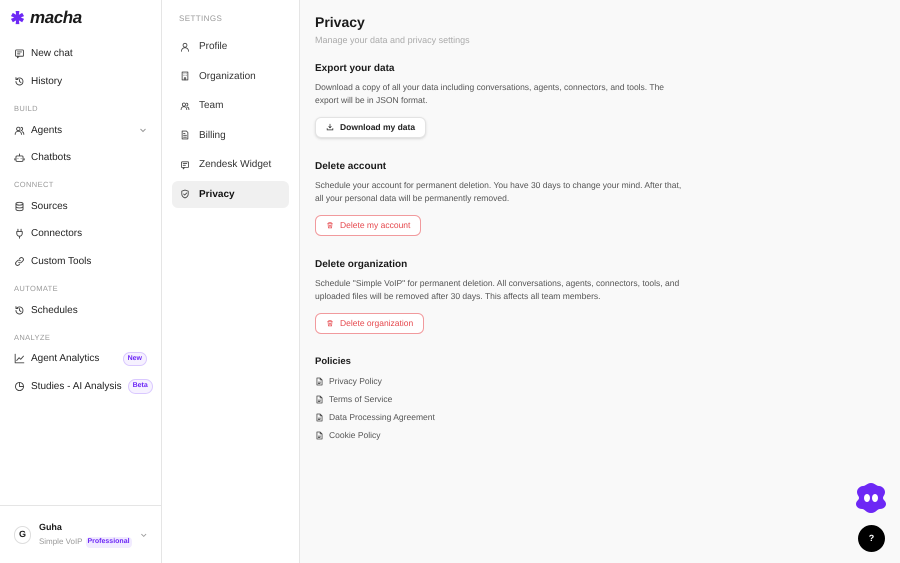 This screenshot has width=900, height=563. Describe the element at coordinates (333, 362) in the screenshot. I see `section-title: Policies` at that location.